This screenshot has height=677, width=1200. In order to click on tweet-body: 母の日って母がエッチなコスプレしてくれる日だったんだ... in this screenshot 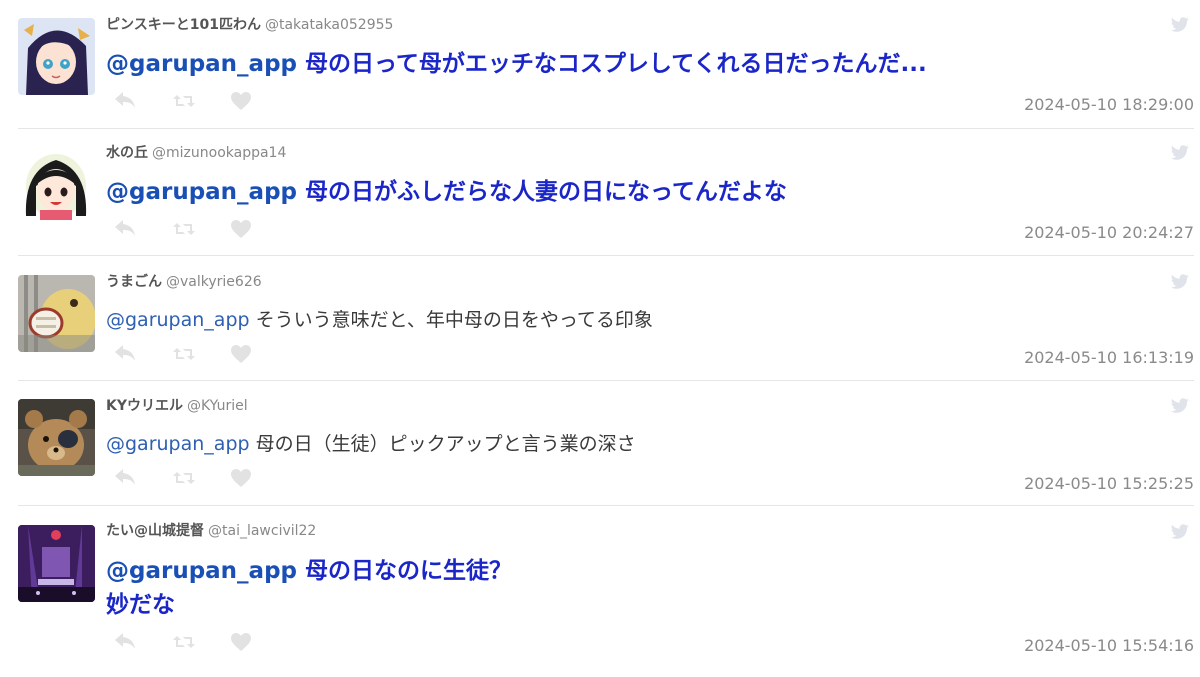, I will do `click(616, 64)`.